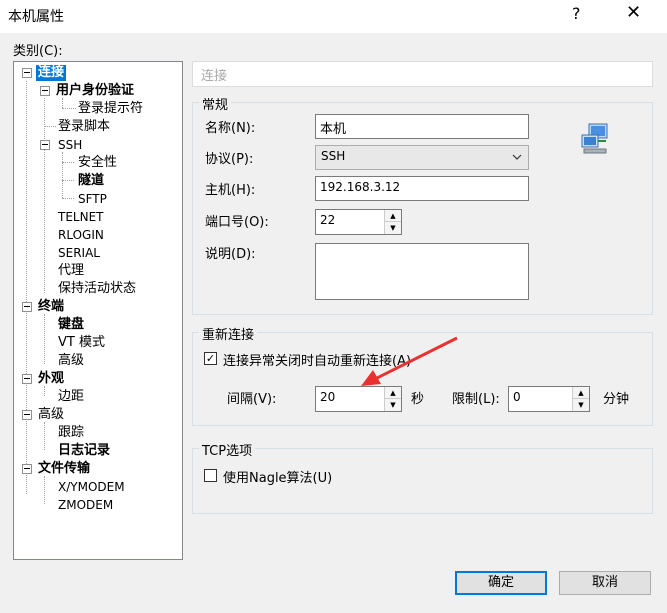 The width and height of the screenshot is (667, 613). What do you see at coordinates (85, 505) in the screenshot?
I see `tree-item-zmodem: ZMODEM` at bounding box center [85, 505].